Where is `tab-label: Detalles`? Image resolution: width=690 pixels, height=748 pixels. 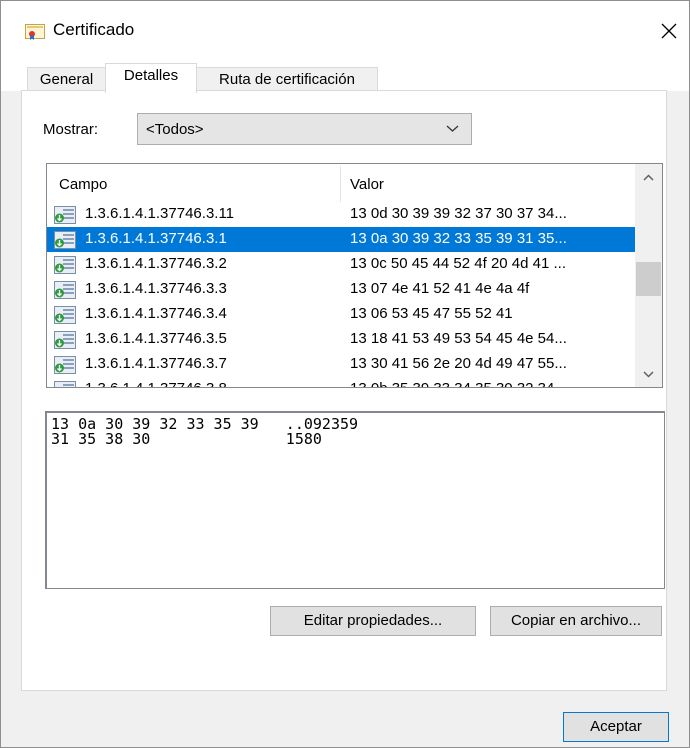 tab-label: Detalles is located at coordinates (151, 75).